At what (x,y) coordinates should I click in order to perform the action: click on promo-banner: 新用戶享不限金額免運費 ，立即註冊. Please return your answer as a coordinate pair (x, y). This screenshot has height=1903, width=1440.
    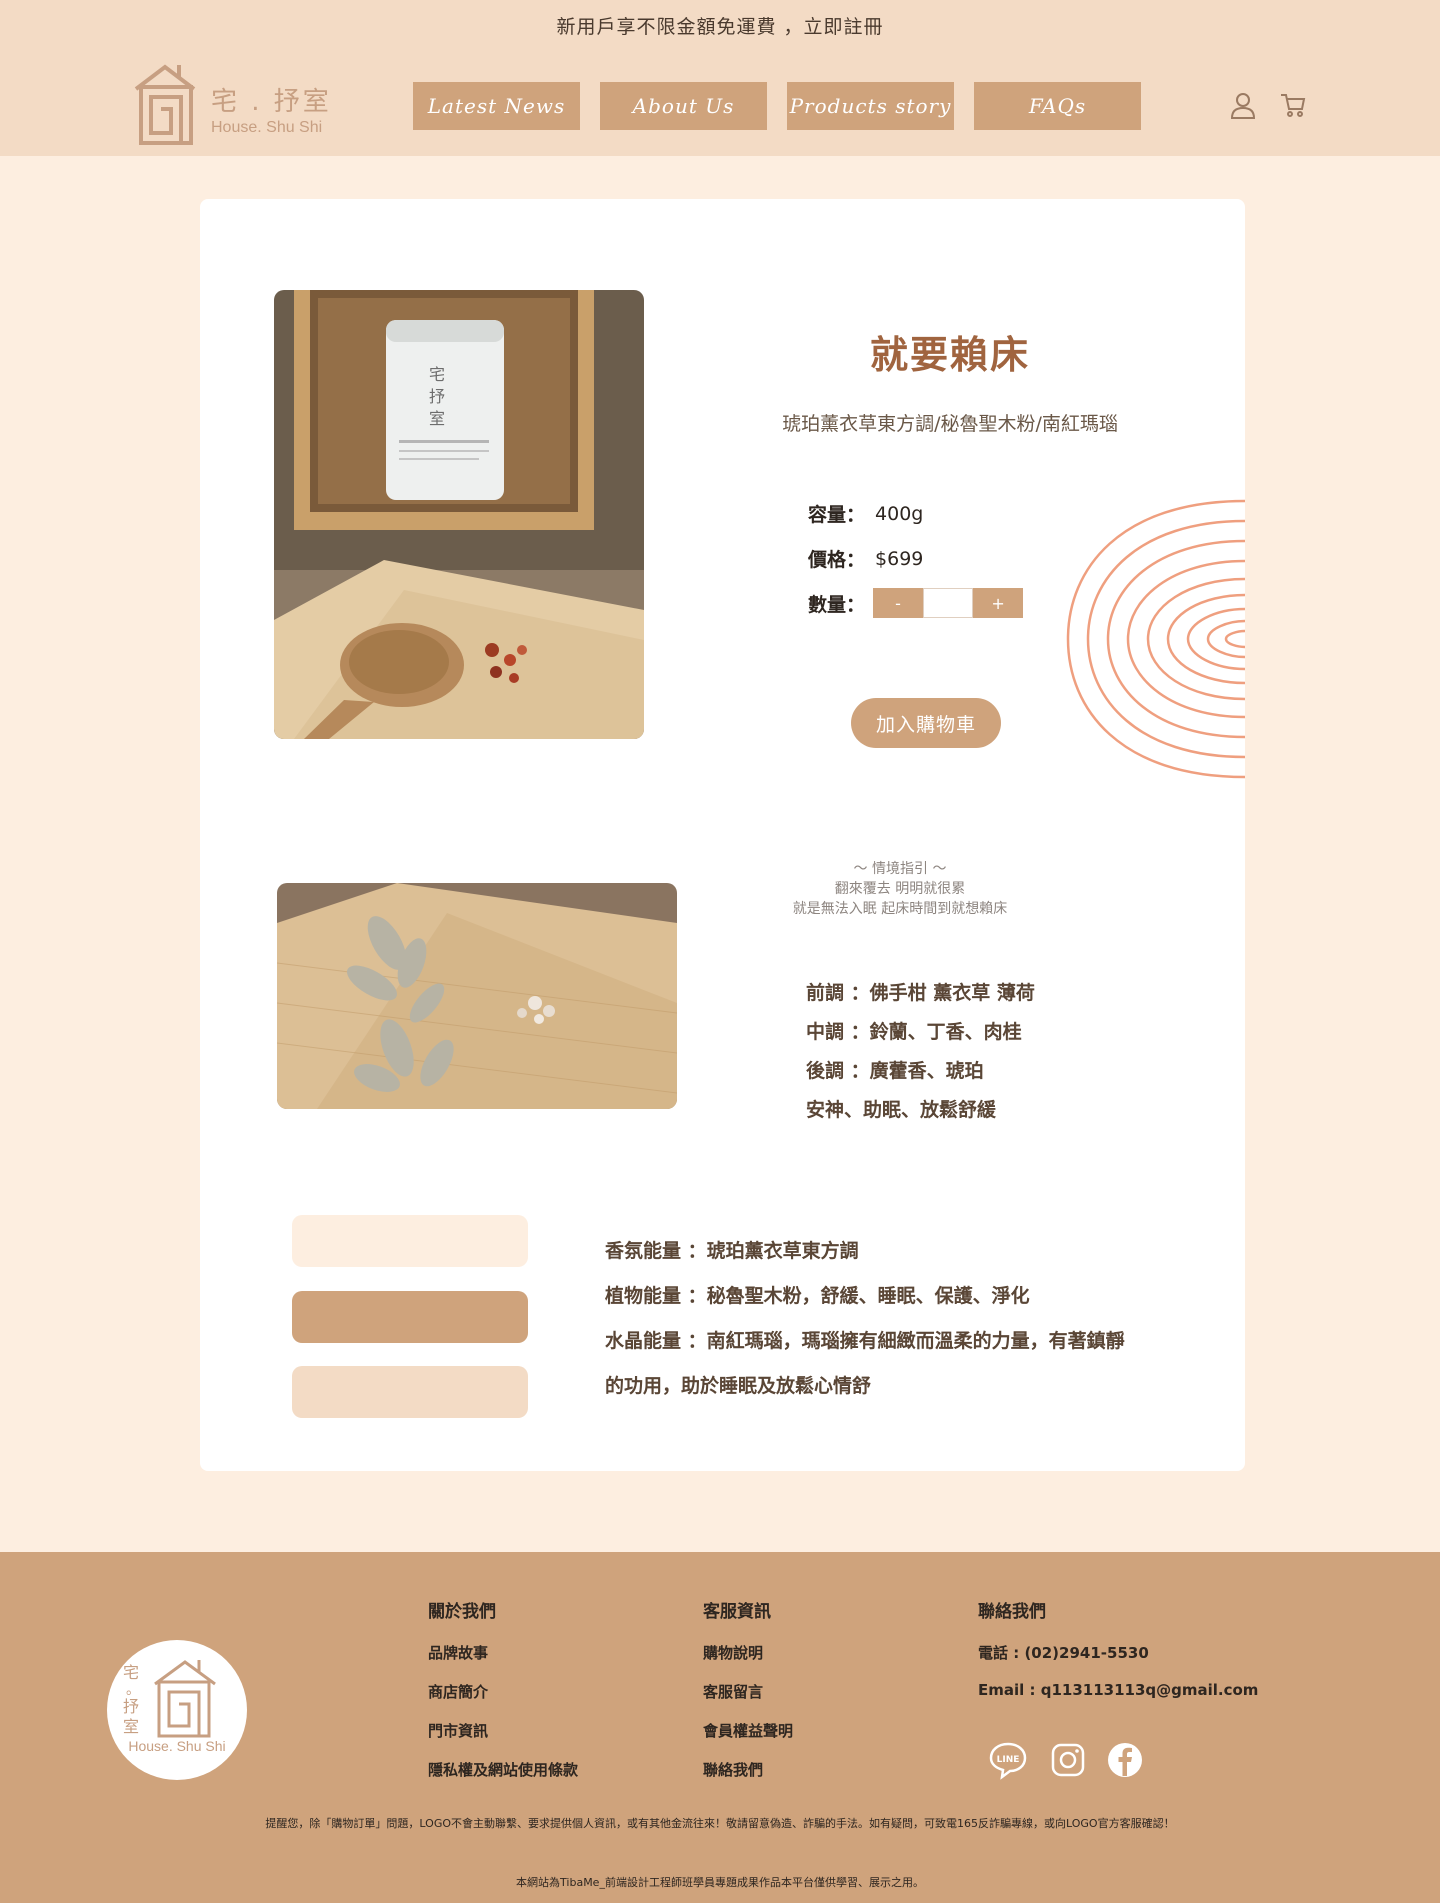
    Looking at the image, I should click on (720, 25).